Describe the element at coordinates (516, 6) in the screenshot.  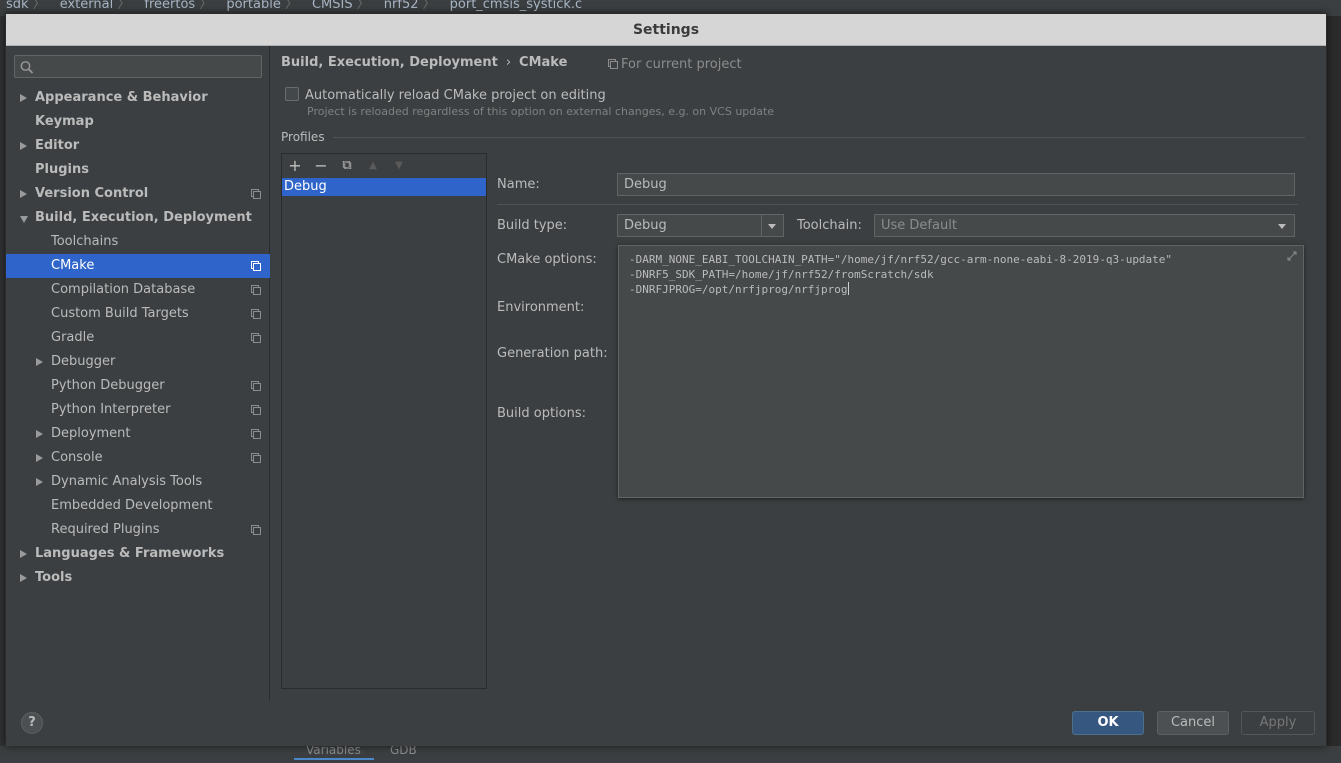
I see `bg-crumb-6: port_cmsis_systick.c` at that location.